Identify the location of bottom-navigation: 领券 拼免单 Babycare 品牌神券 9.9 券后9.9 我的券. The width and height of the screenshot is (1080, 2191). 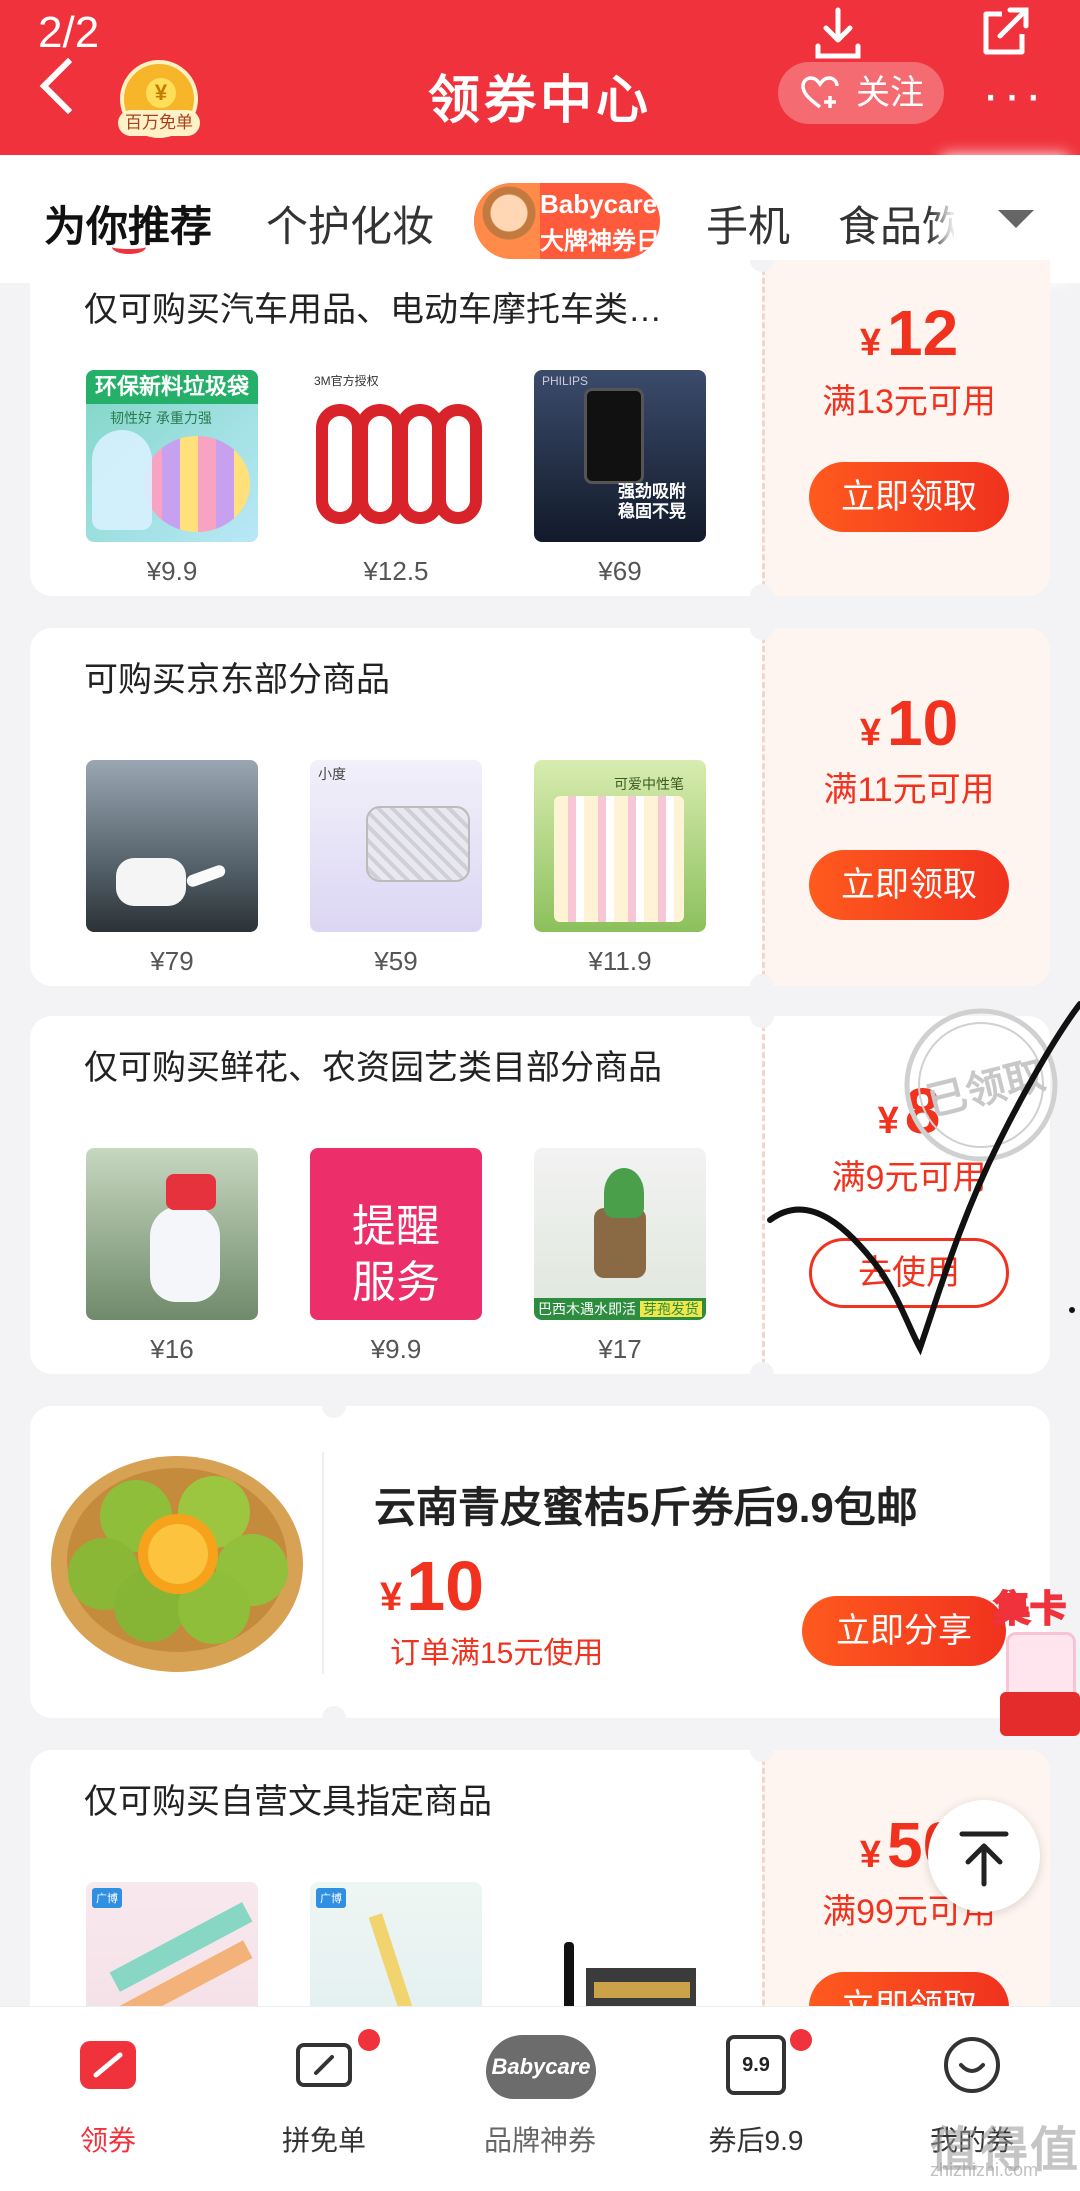
(540, 2098).